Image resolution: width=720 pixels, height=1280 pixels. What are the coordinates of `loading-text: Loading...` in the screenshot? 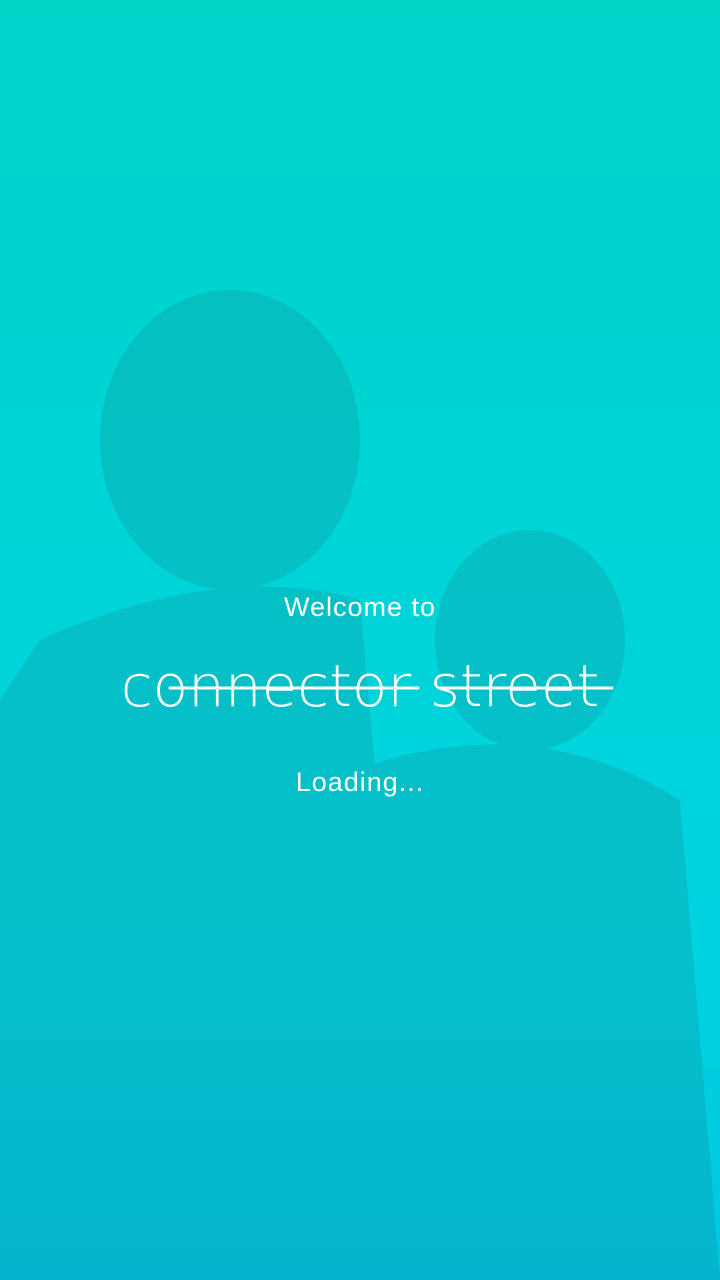 It's located at (360, 782).